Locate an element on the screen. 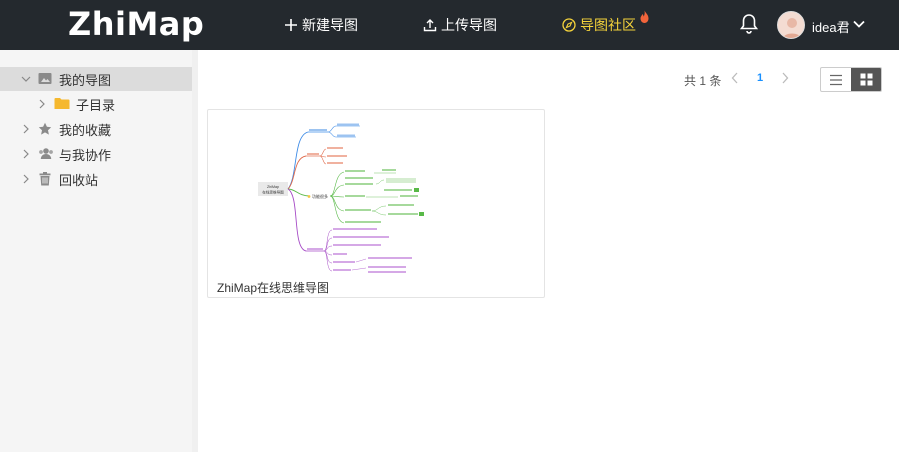 The image size is (899, 452). new-map-label: 新建导图 is located at coordinates (330, 25).